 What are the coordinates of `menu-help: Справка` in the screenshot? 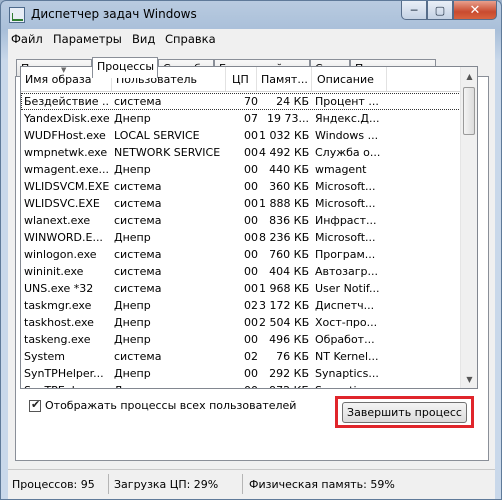 It's located at (190, 39).